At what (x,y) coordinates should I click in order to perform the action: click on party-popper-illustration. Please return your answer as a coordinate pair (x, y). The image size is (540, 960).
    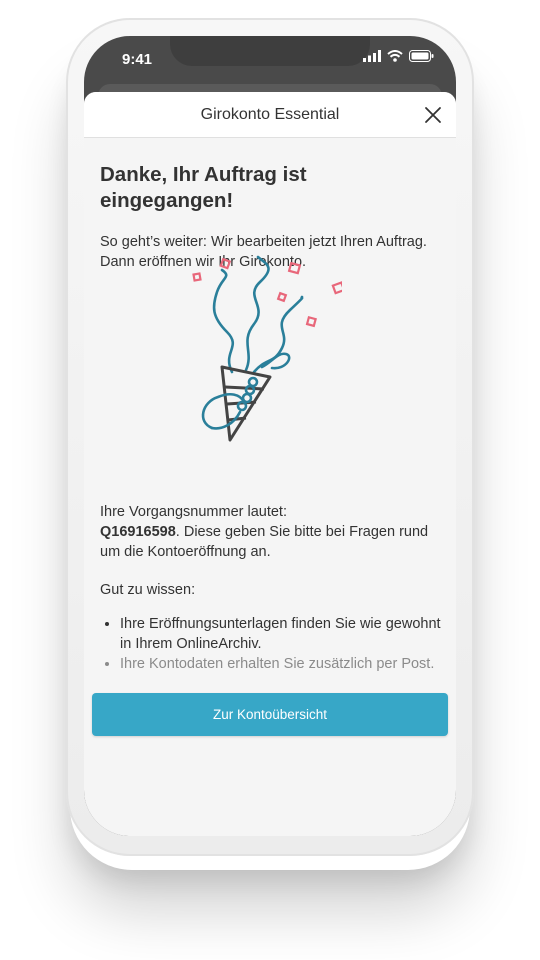
    Looking at the image, I should click on (267, 348).